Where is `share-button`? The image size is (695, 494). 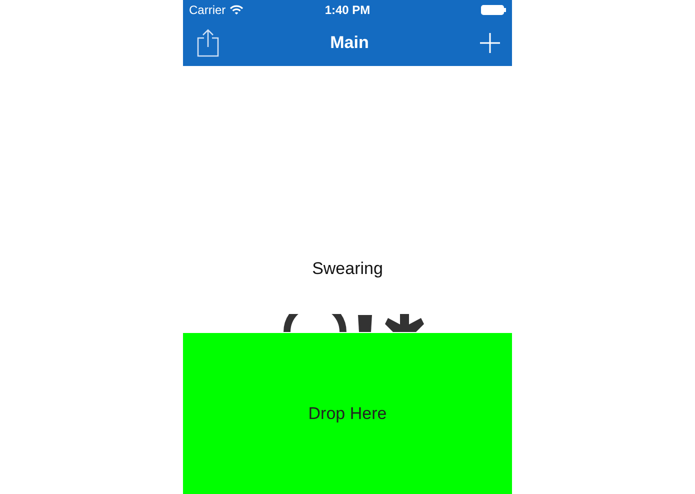 share-button is located at coordinates (208, 43).